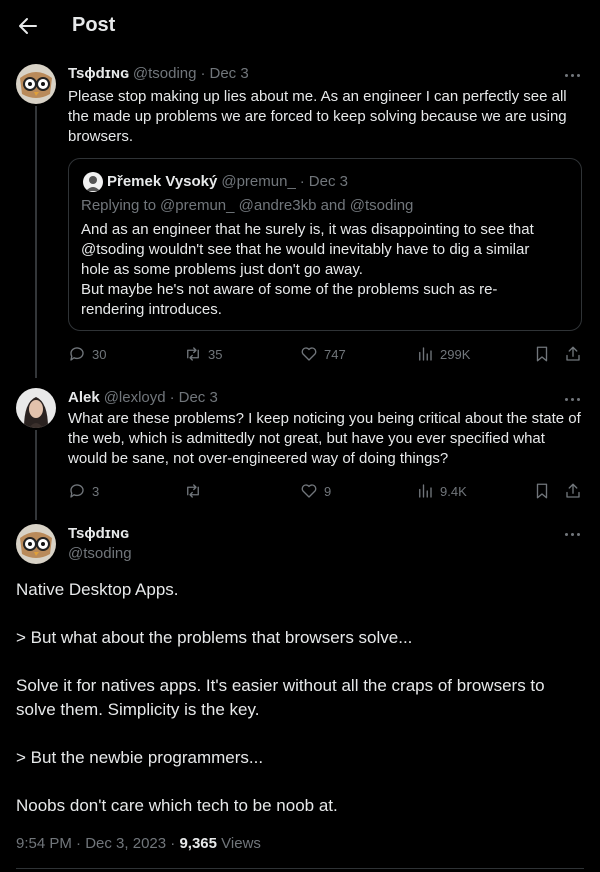 This screenshot has height=872, width=600. What do you see at coordinates (323, 354) in the screenshot?
I see `like-button: 747` at bounding box center [323, 354].